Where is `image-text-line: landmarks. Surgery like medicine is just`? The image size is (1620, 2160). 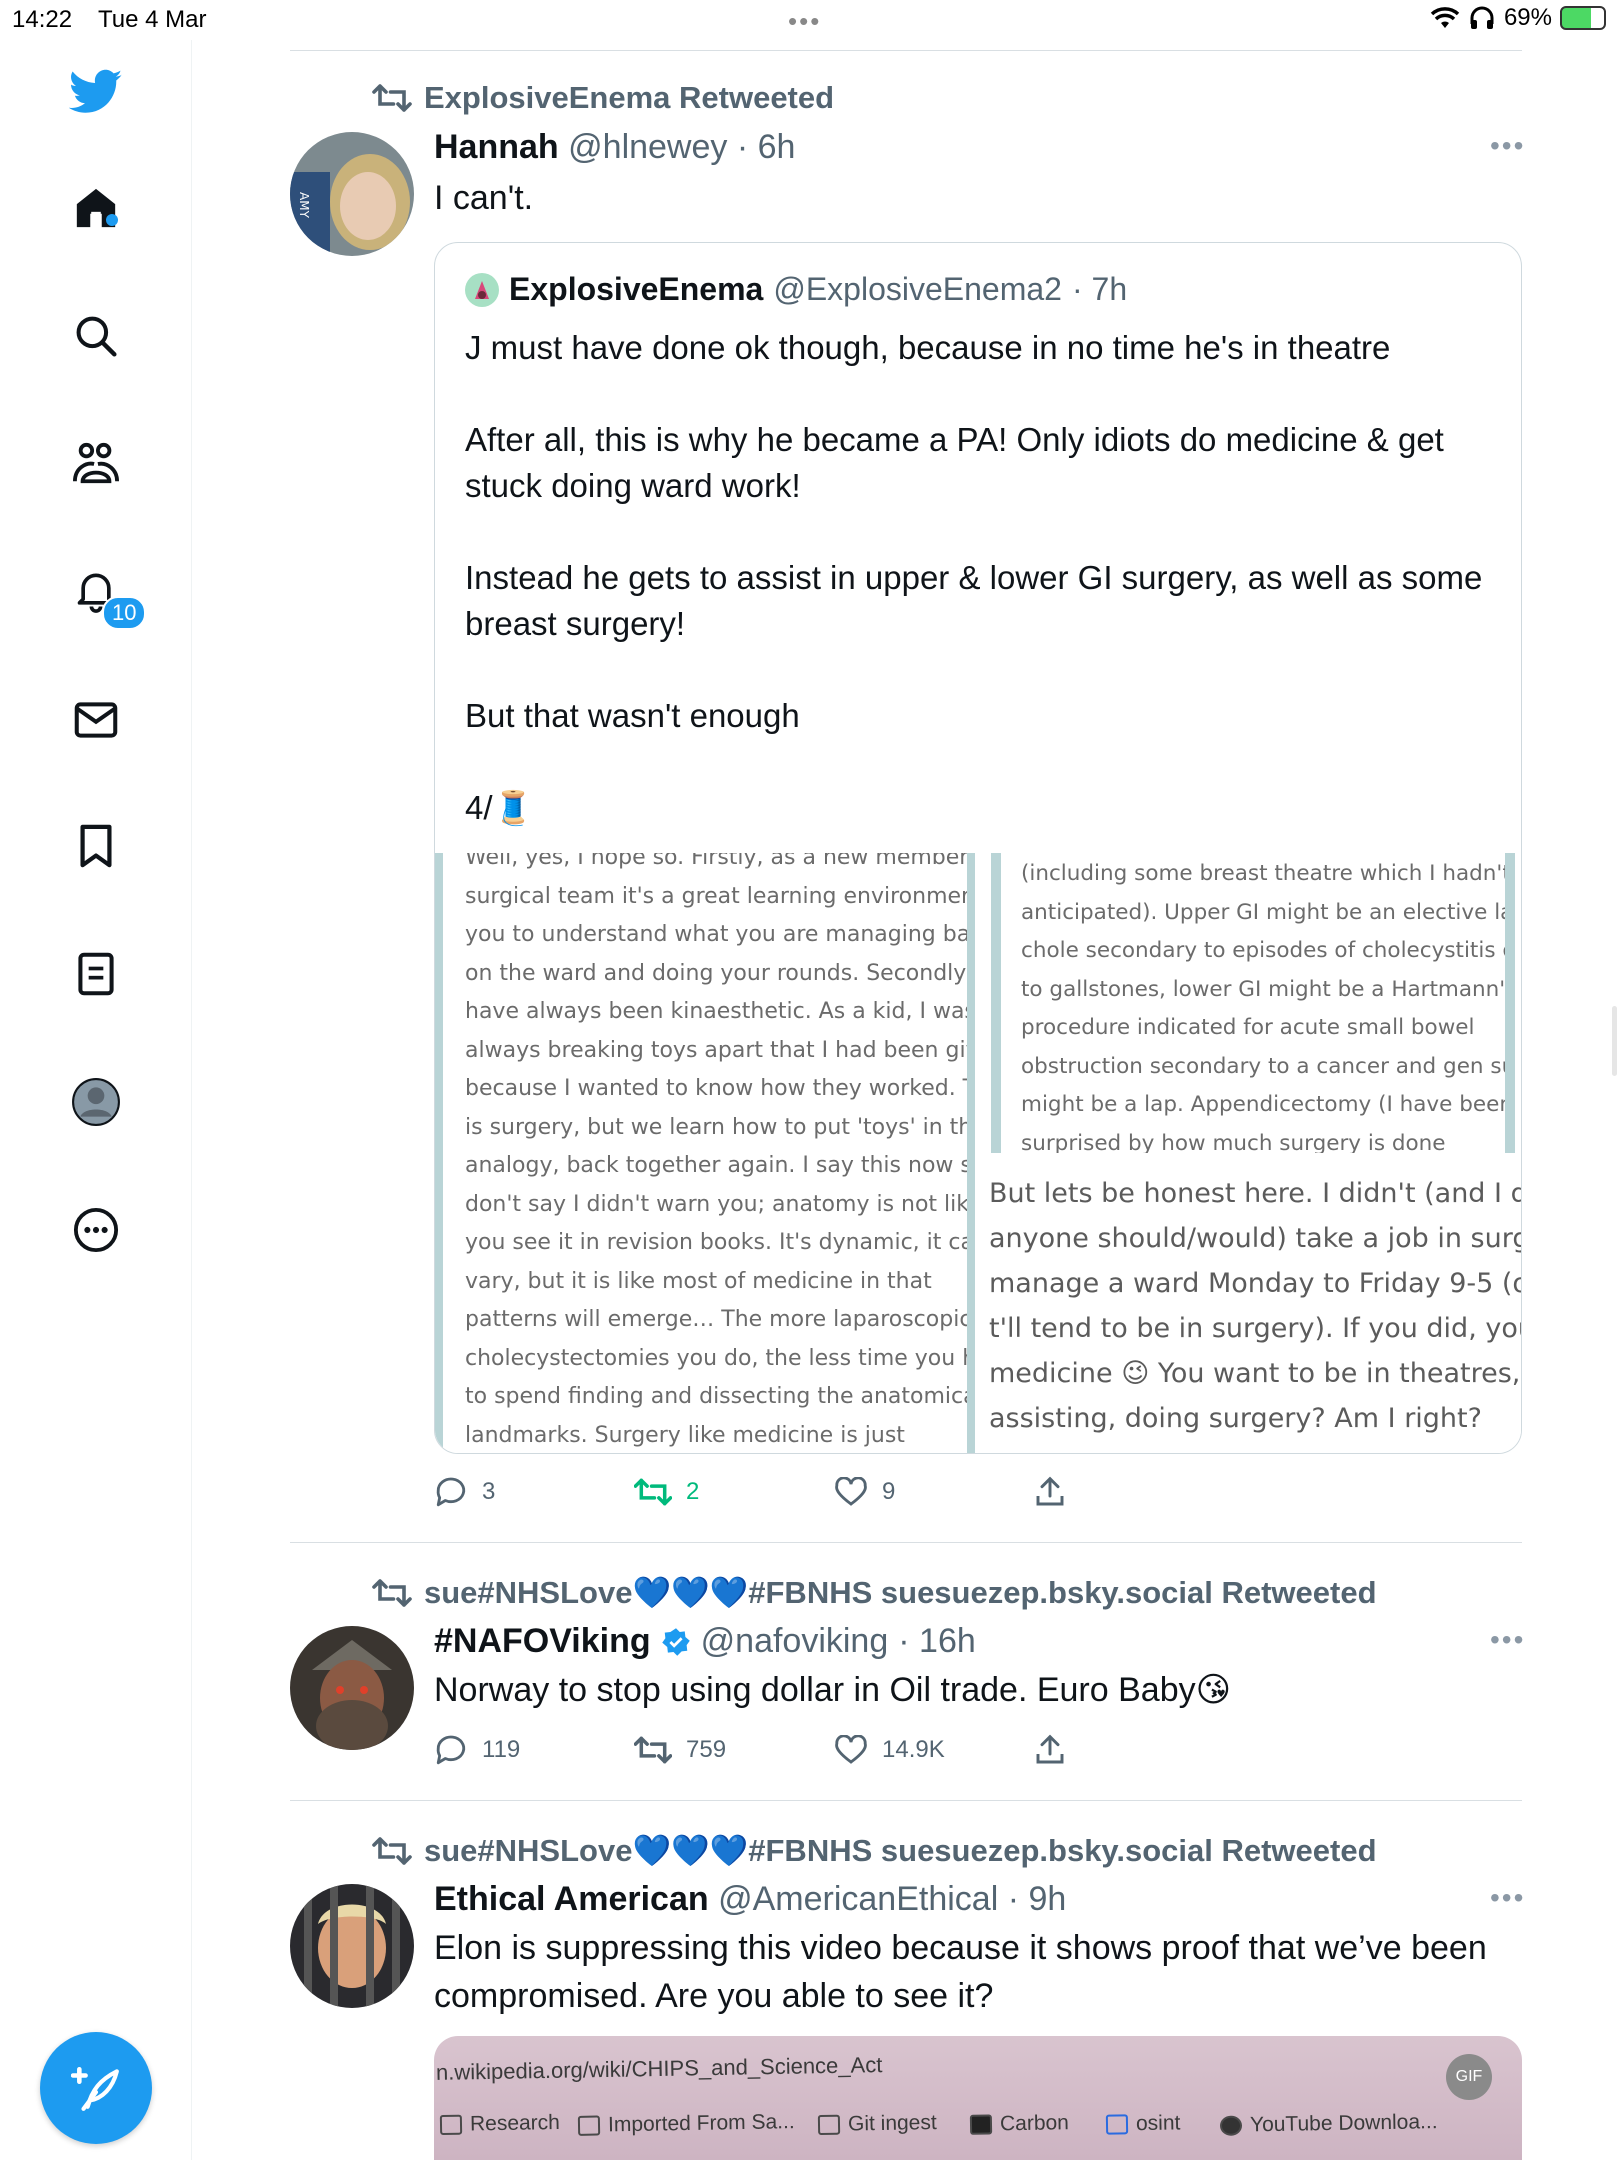 image-text-line: landmarks. Surgery like medicine is just is located at coordinates (685, 1435).